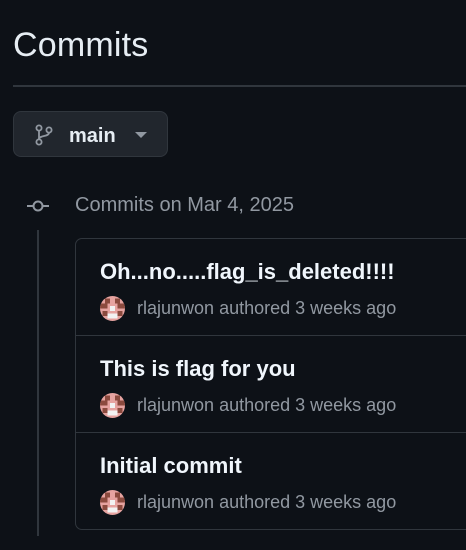 The width and height of the screenshot is (466, 550). I want to click on commit-title-link: Oh...no.....flag_is_deleted!!!!, so click(247, 272).